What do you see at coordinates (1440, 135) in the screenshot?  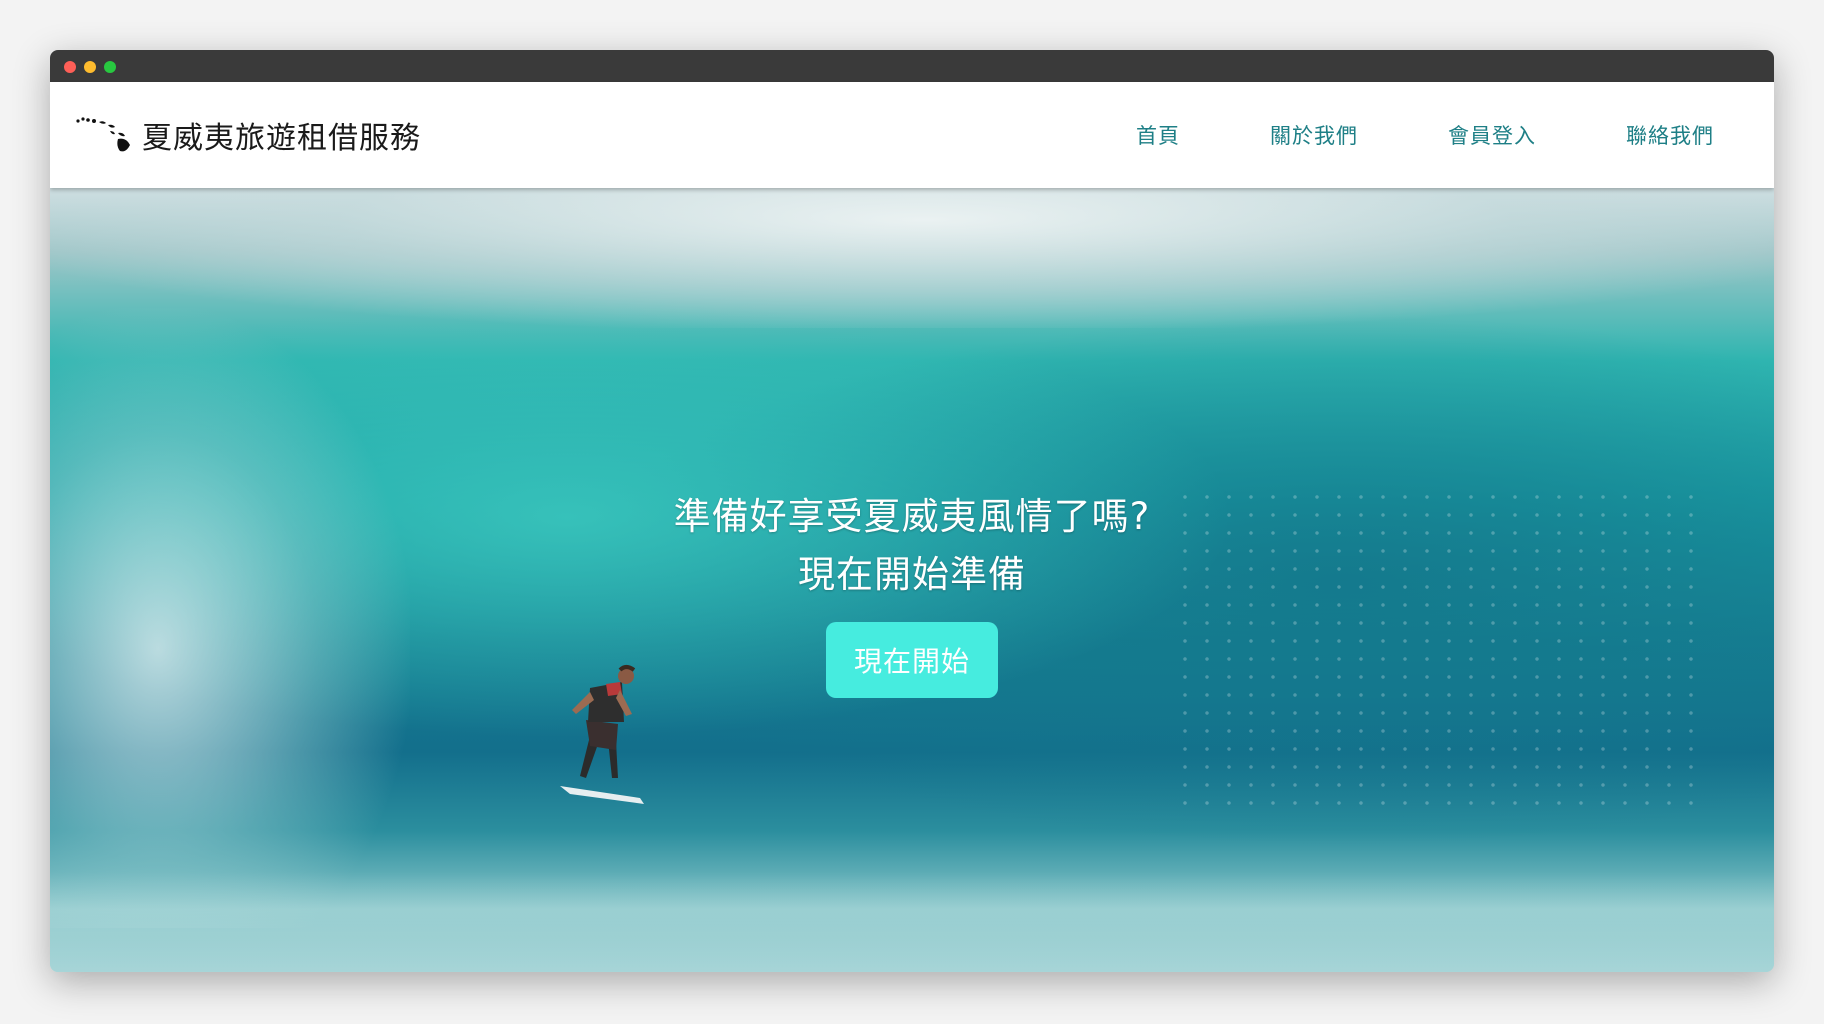 I see `main-nav: 首頁 關於我們 會員登入 聯絡我們` at bounding box center [1440, 135].